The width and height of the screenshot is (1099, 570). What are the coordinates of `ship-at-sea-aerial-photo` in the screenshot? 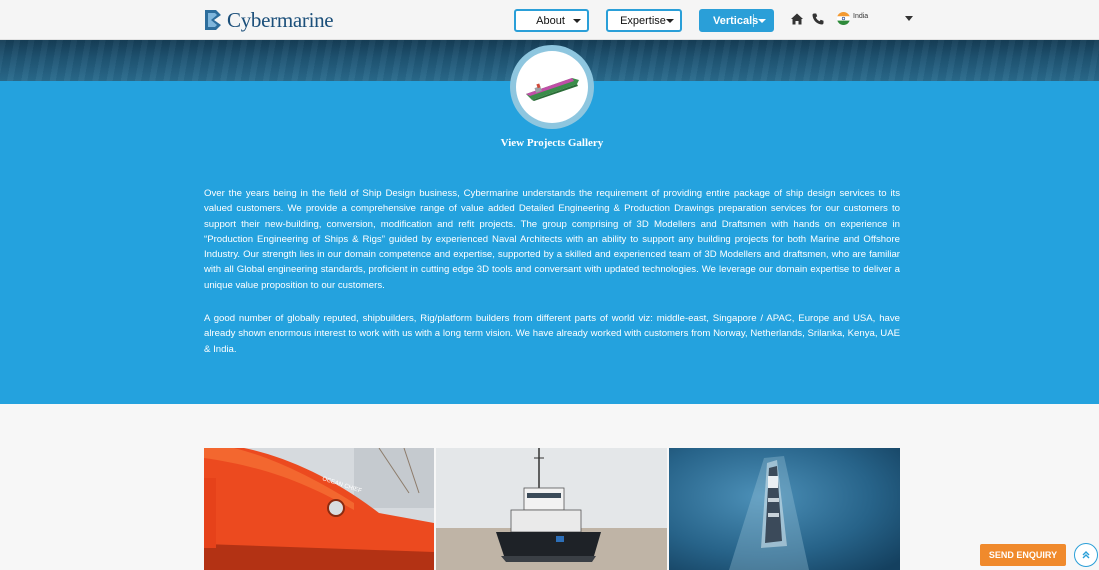 It's located at (784, 509).